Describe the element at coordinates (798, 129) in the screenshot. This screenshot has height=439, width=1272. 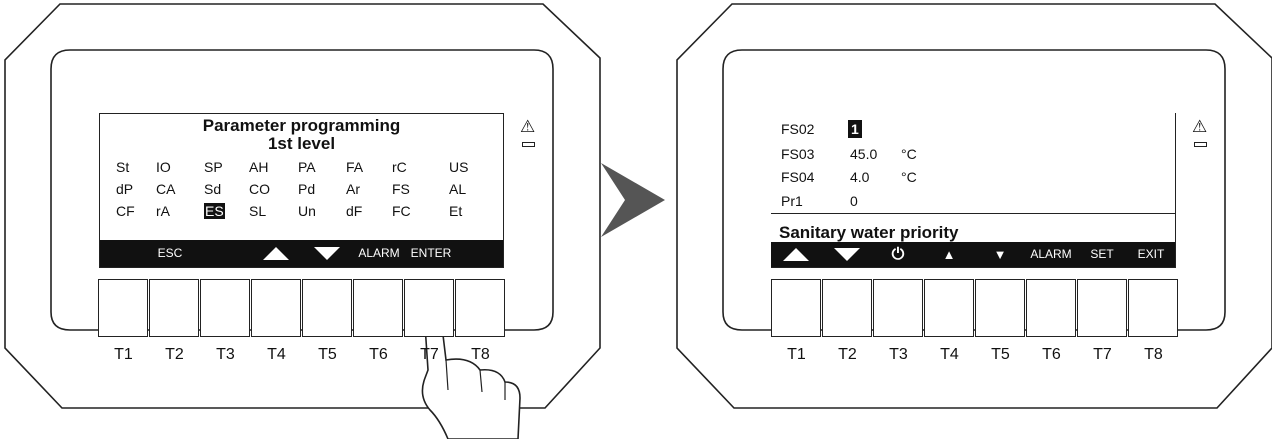
I see `param-code: FS02` at that location.